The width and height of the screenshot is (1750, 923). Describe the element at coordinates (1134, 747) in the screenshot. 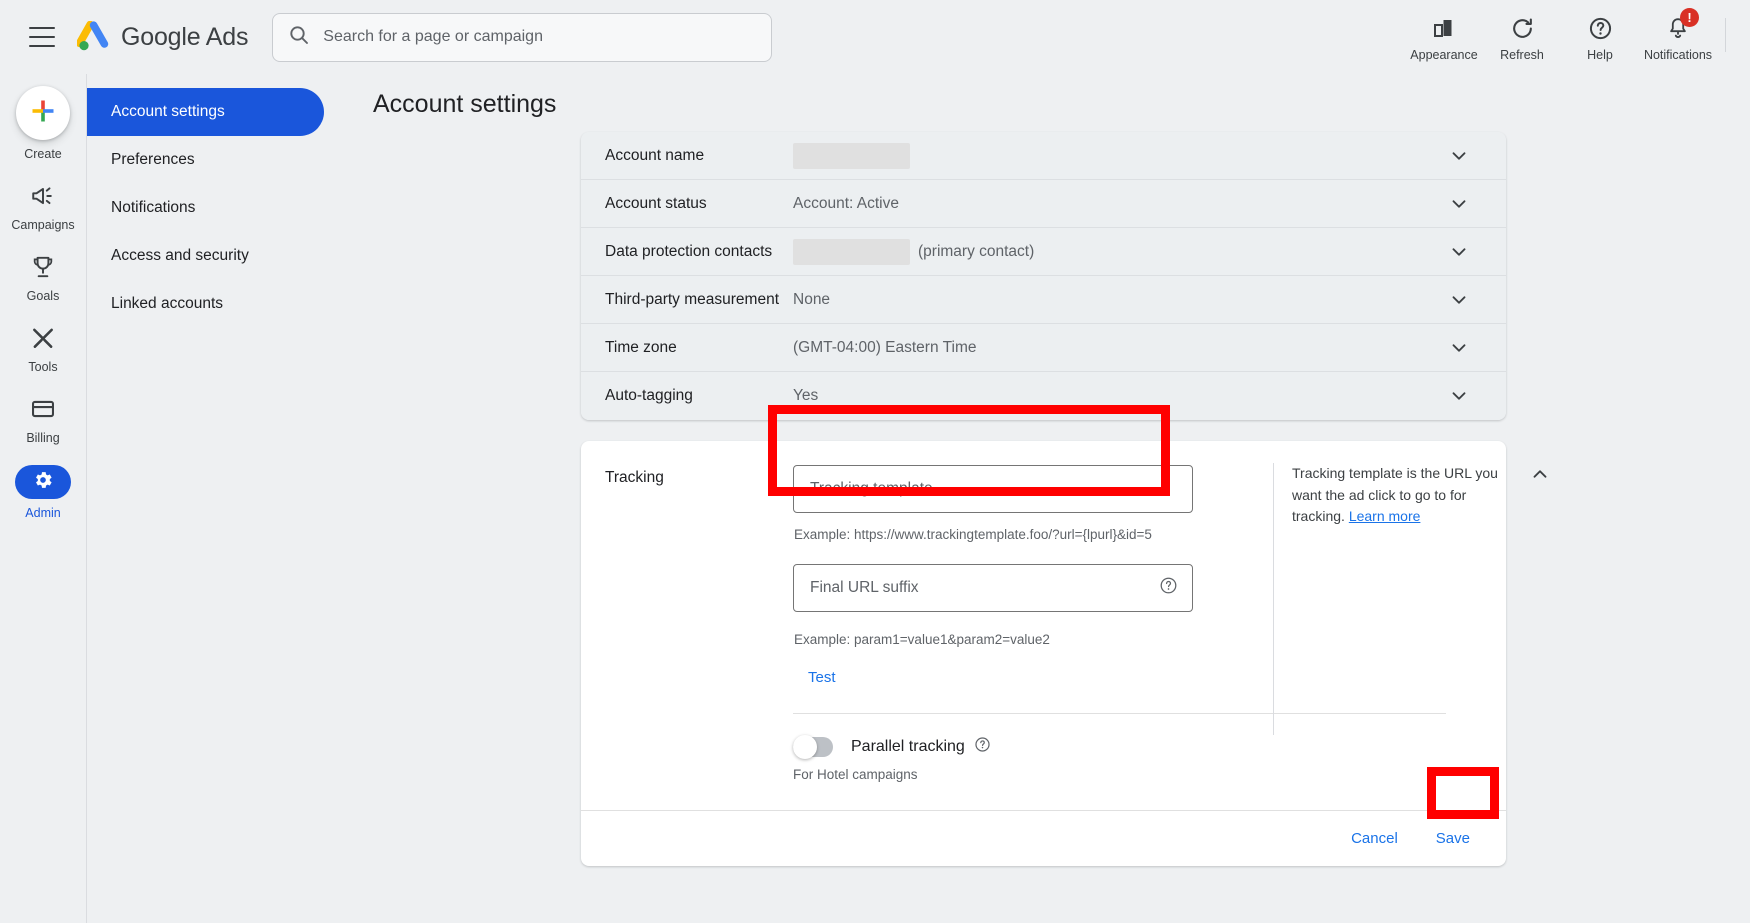

I see `parallel-tracking-row: Parallel tracking` at that location.